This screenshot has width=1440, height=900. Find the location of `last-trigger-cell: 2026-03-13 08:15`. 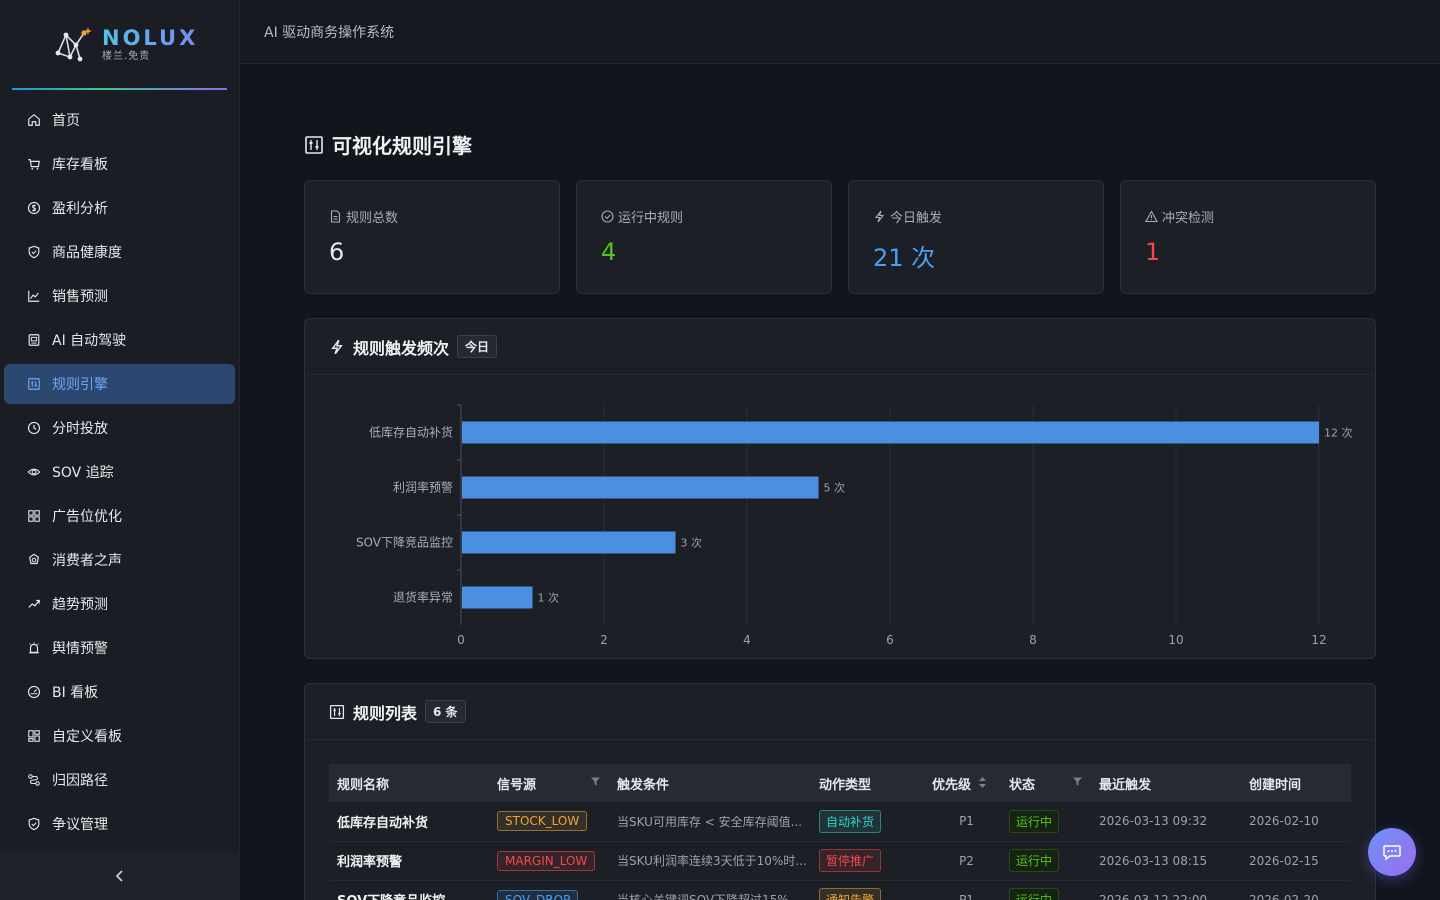

last-trigger-cell: 2026-03-13 08:15 is located at coordinates (1166, 861).